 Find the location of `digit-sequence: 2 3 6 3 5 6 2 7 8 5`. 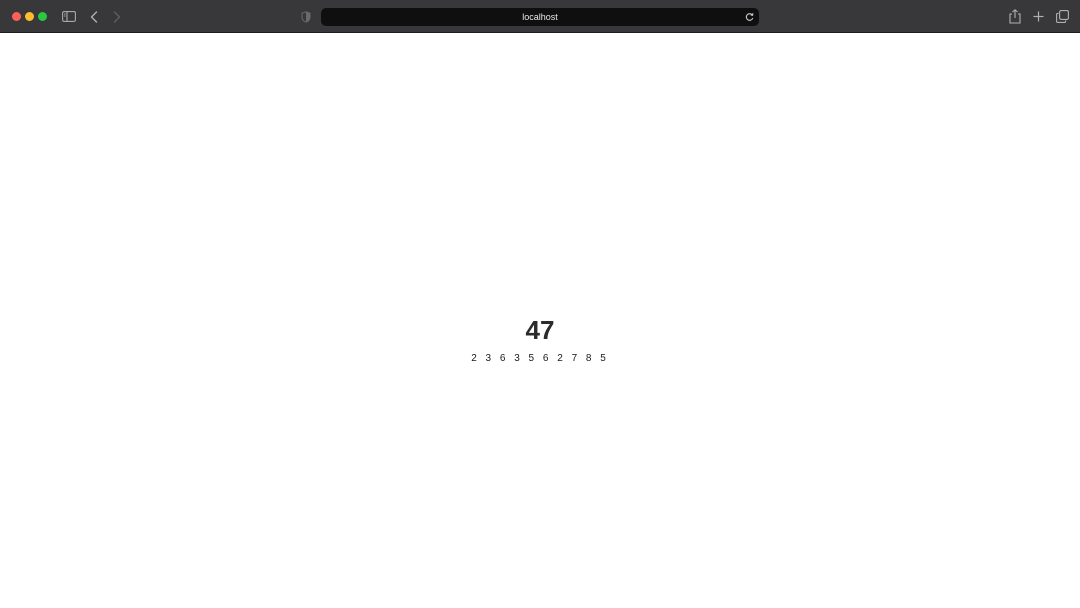

digit-sequence: 2 3 6 3 5 6 2 7 8 5 is located at coordinates (540, 358).